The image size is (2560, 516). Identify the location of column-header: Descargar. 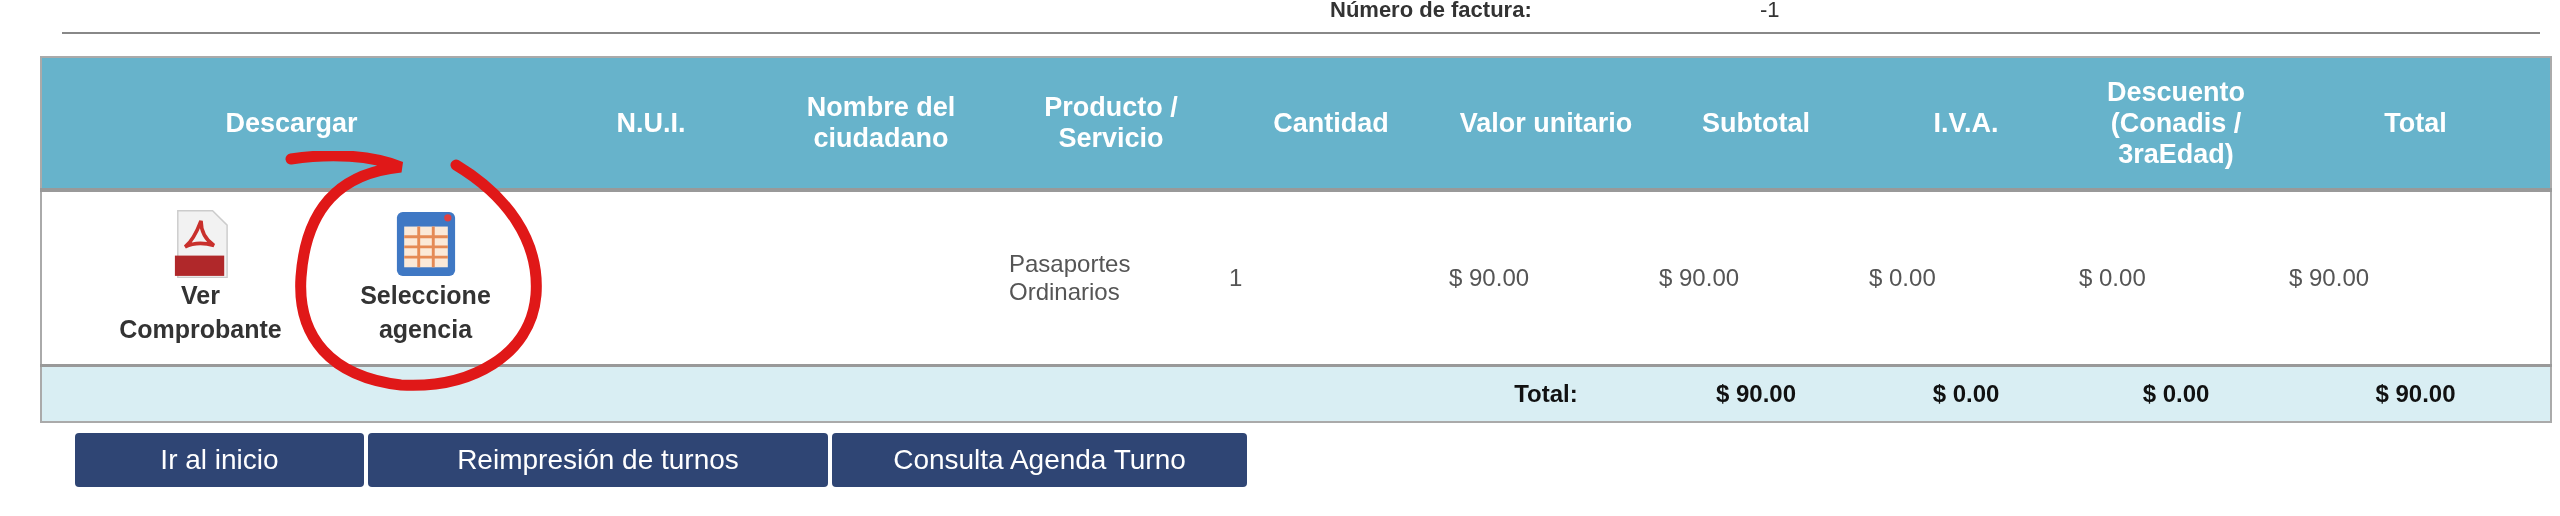
(291, 123).